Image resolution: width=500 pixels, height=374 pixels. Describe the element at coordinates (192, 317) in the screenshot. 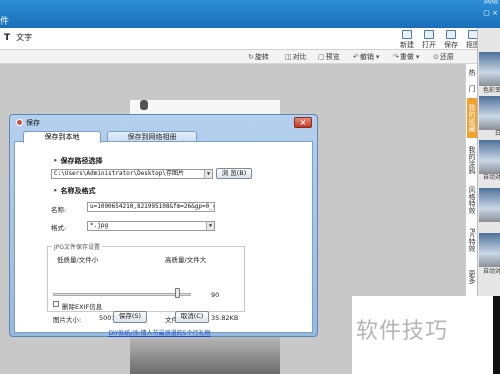

I see `cancel-button: 取消(C)` at that location.